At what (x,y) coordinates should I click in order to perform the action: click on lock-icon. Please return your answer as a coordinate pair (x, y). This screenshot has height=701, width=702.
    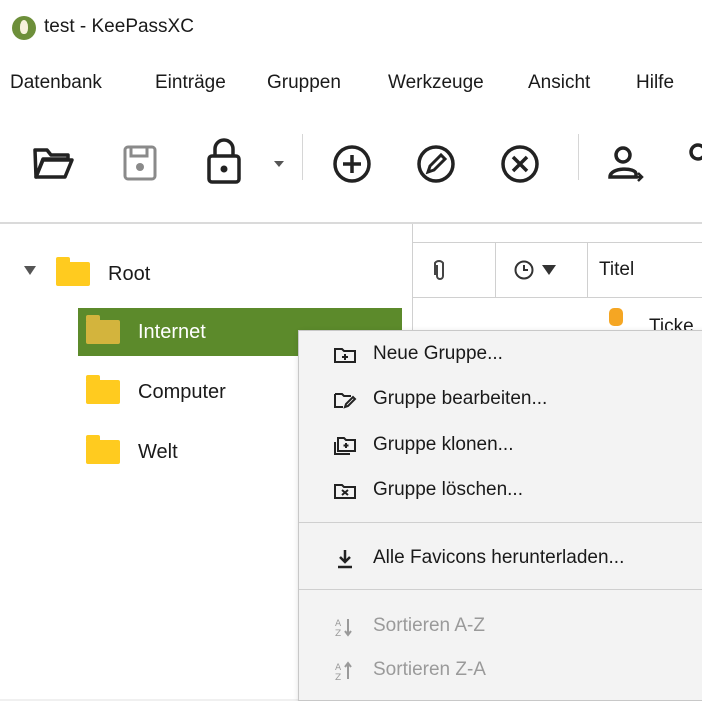
    Looking at the image, I should click on (224, 161).